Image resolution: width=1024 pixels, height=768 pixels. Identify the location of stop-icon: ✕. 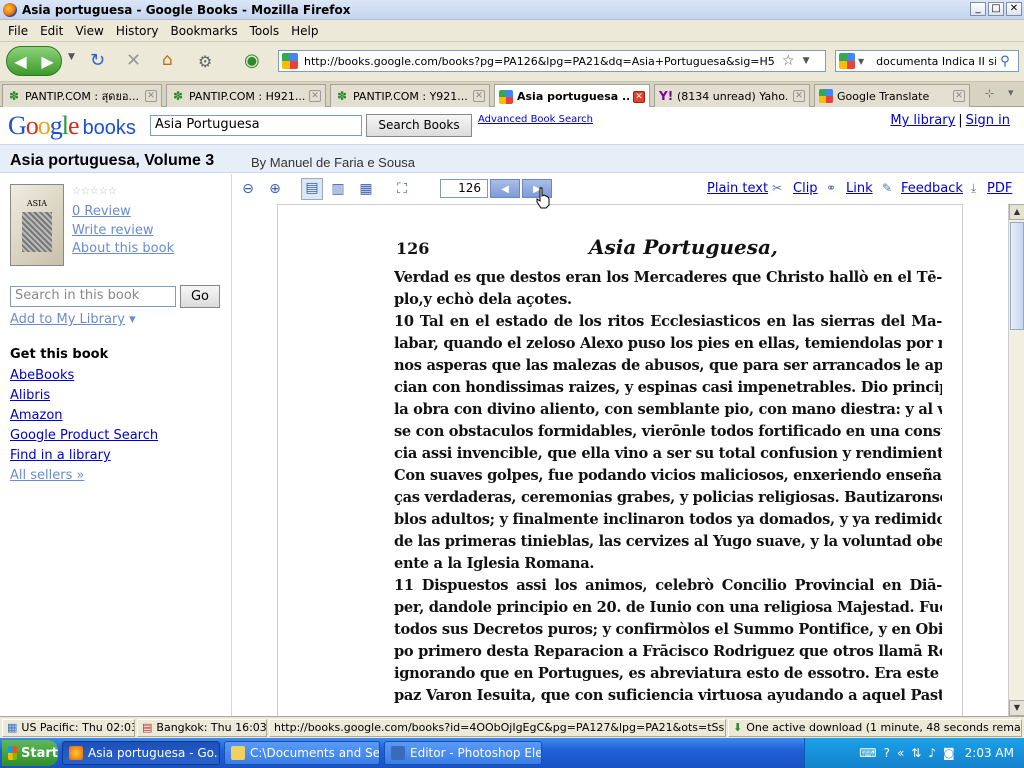
(133, 60).